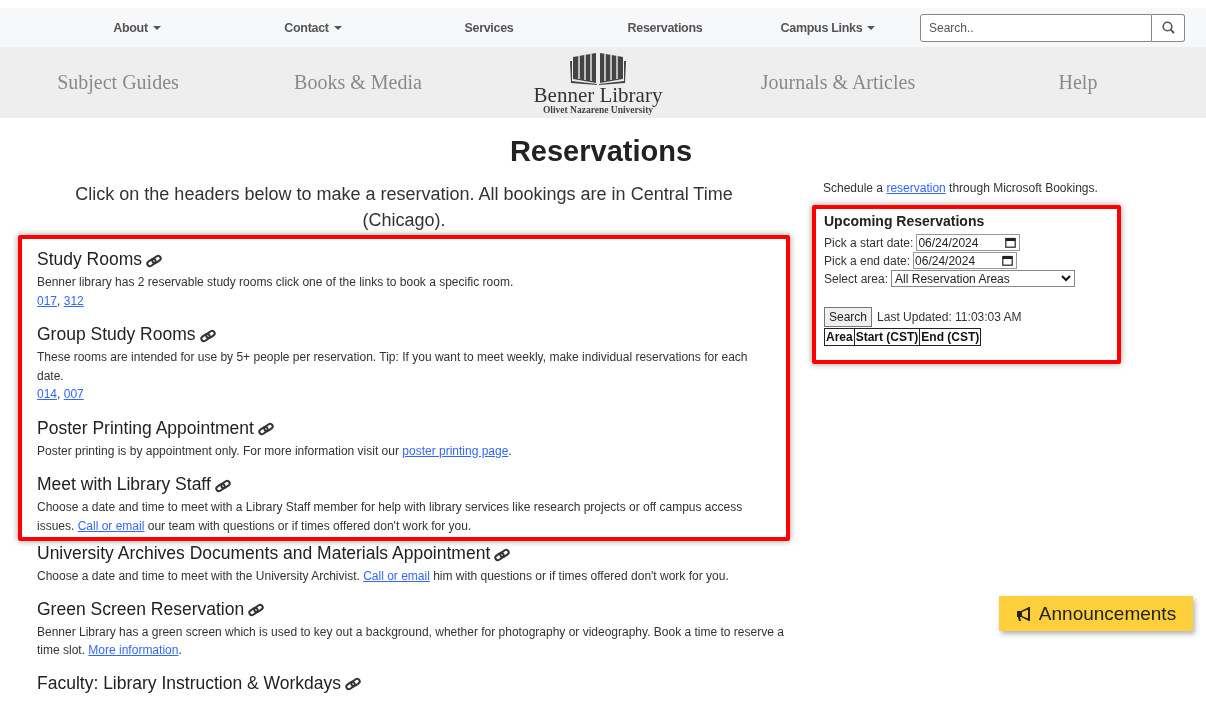 The image size is (1206, 715). Describe the element at coordinates (189, 682) in the screenshot. I see `section-heading-link: Faculty: Library Instruction & Workdays` at that location.